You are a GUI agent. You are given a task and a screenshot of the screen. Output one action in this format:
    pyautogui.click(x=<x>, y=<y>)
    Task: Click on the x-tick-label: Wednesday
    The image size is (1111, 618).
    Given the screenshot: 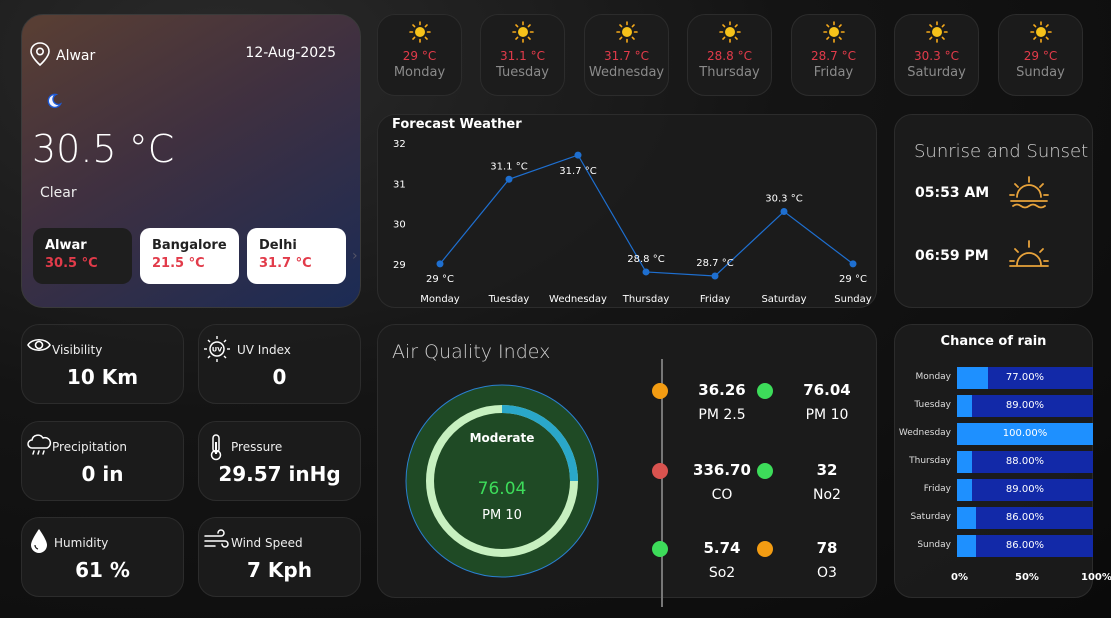 What is the action you would take?
    pyautogui.click(x=578, y=299)
    